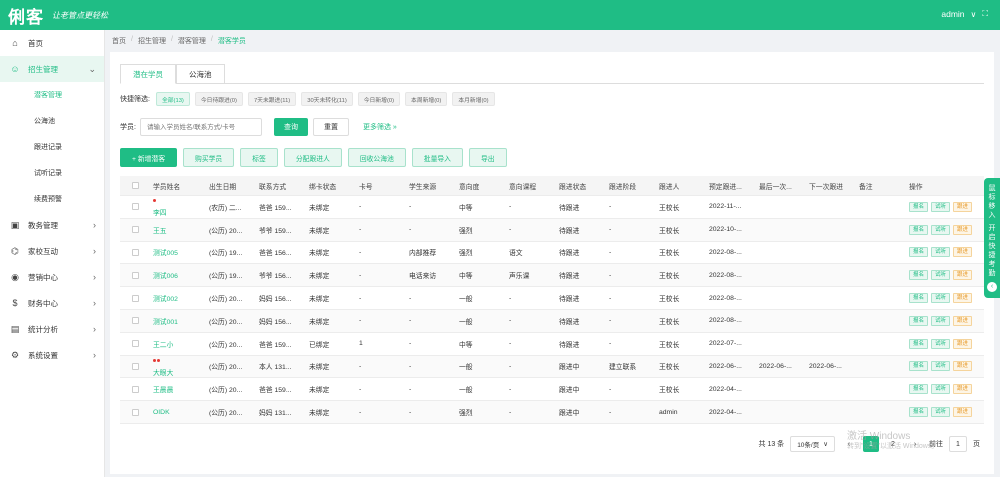  What do you see at coordinates (160, 212) in the screenshot?
I see `student-name-link: 李四` at bounding box center [160, 212].